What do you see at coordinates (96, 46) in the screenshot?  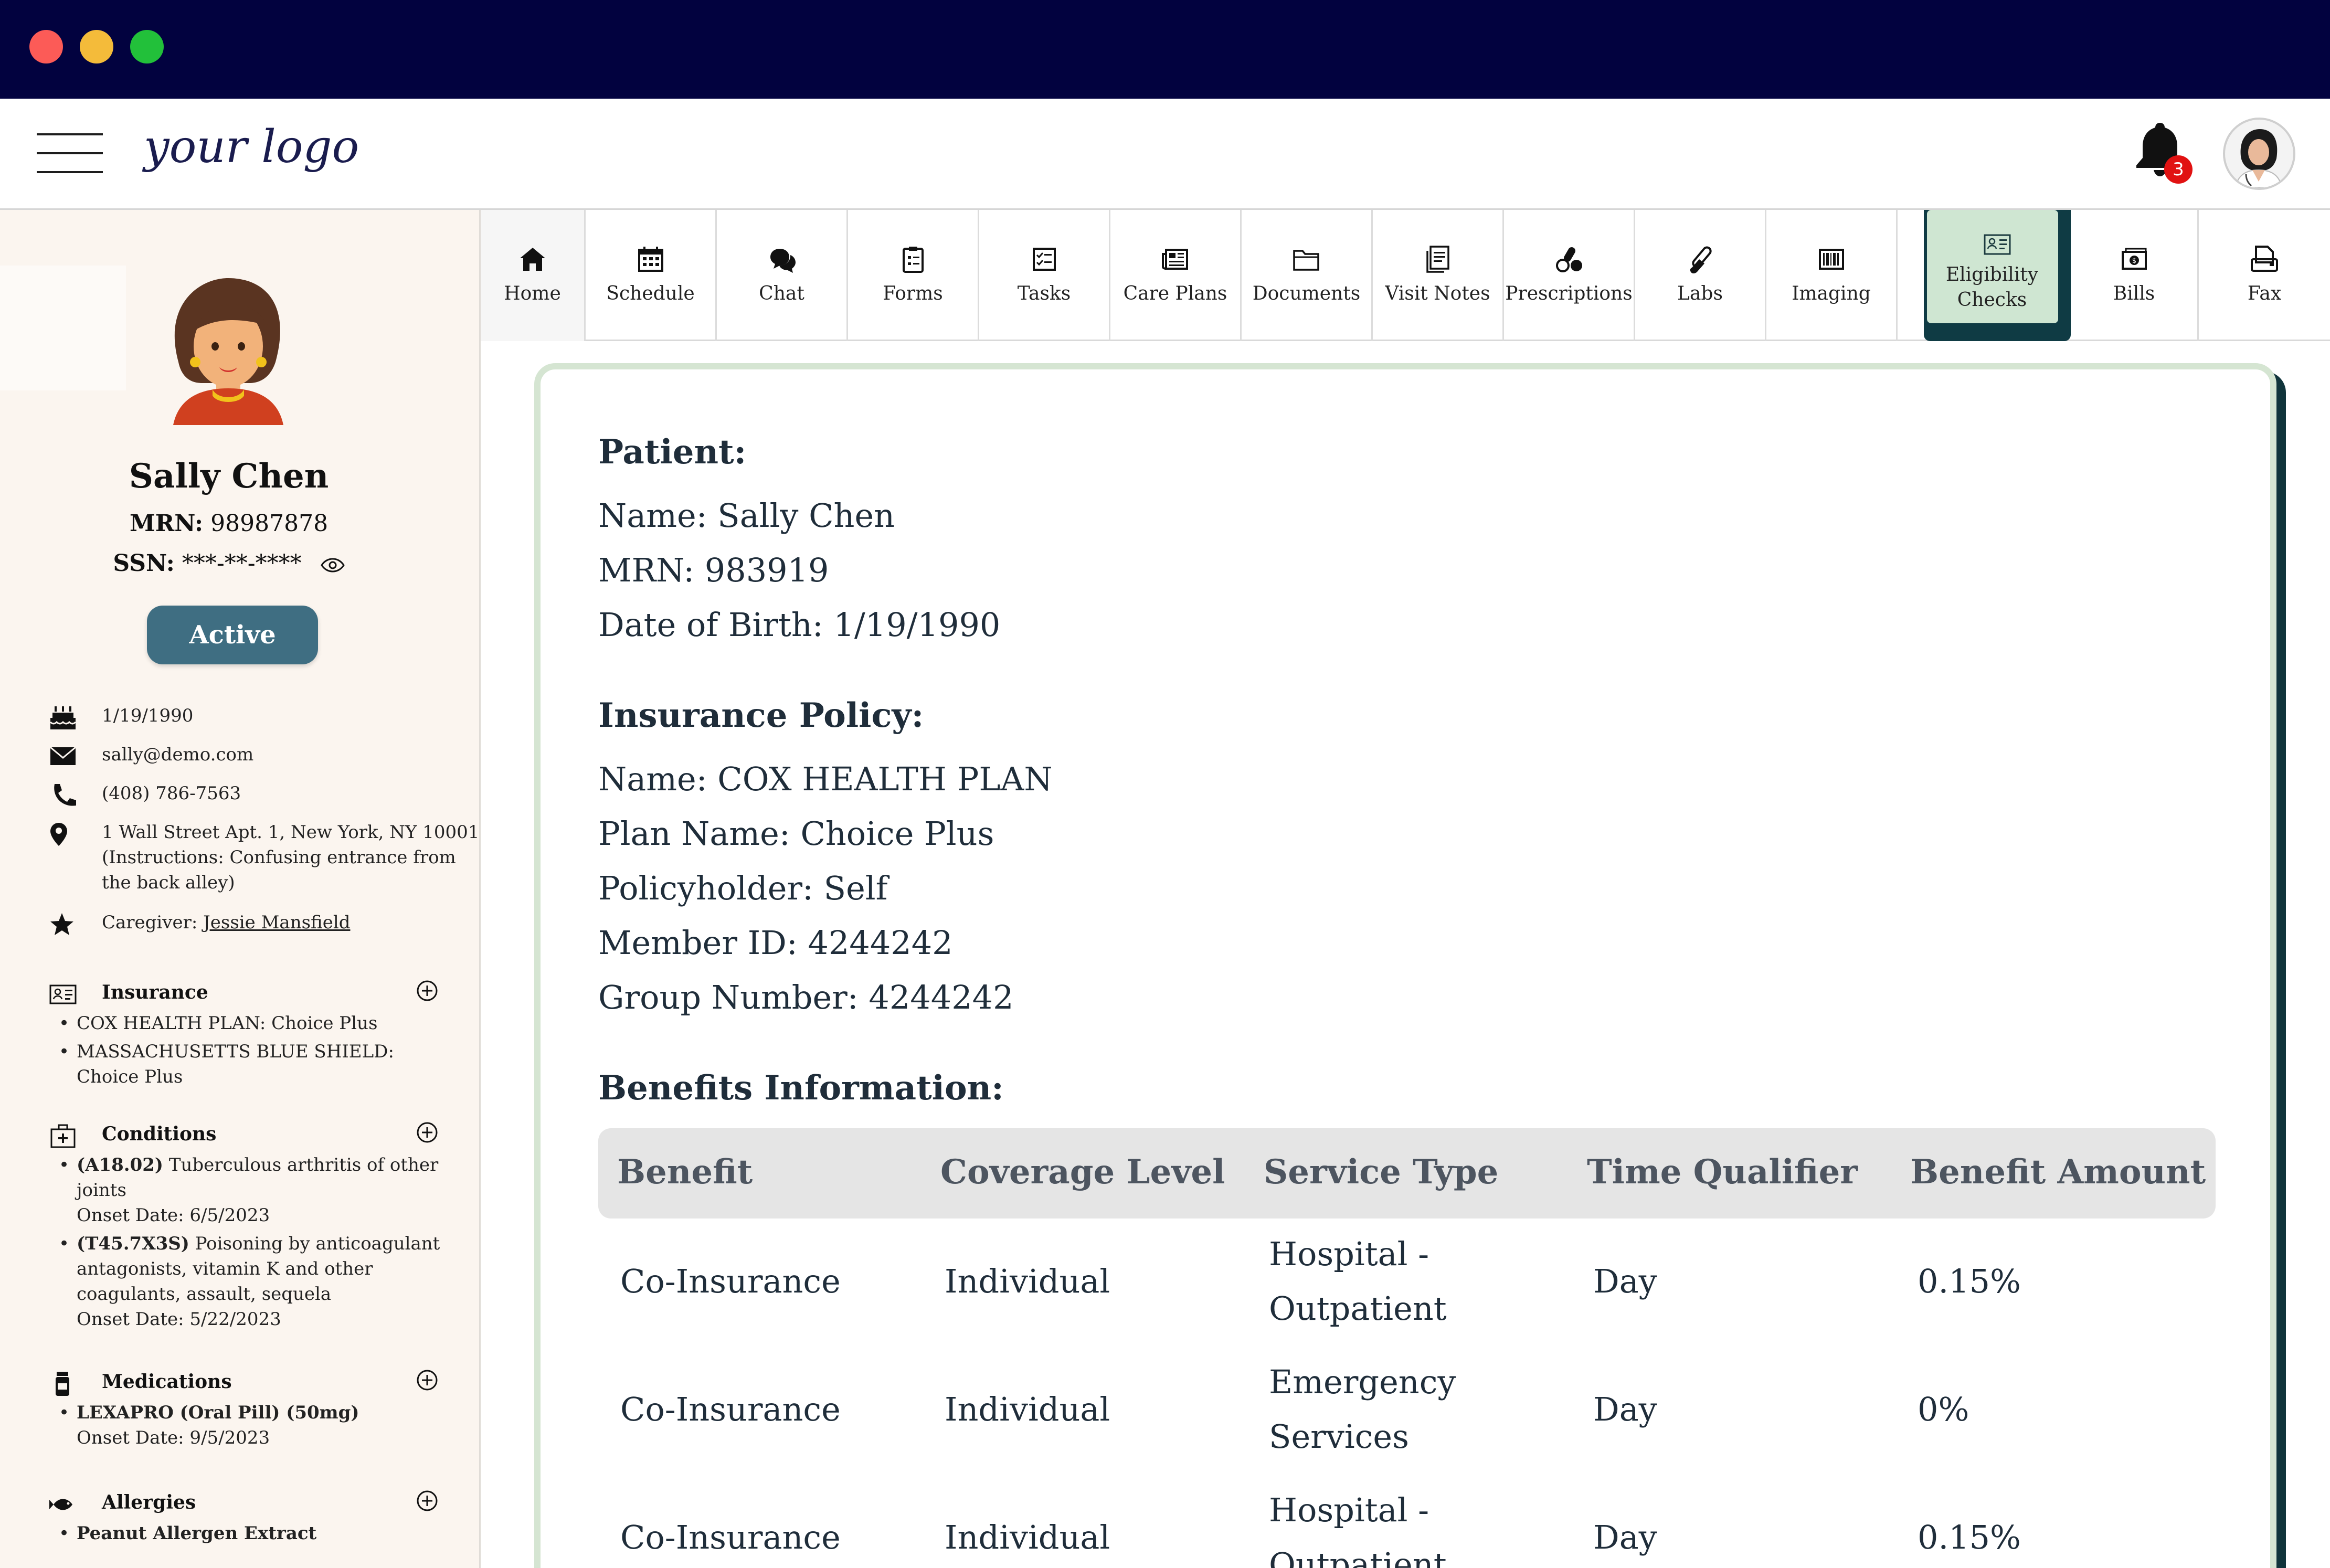 I see `minimize-window-button` at bounding box center [96, 46].